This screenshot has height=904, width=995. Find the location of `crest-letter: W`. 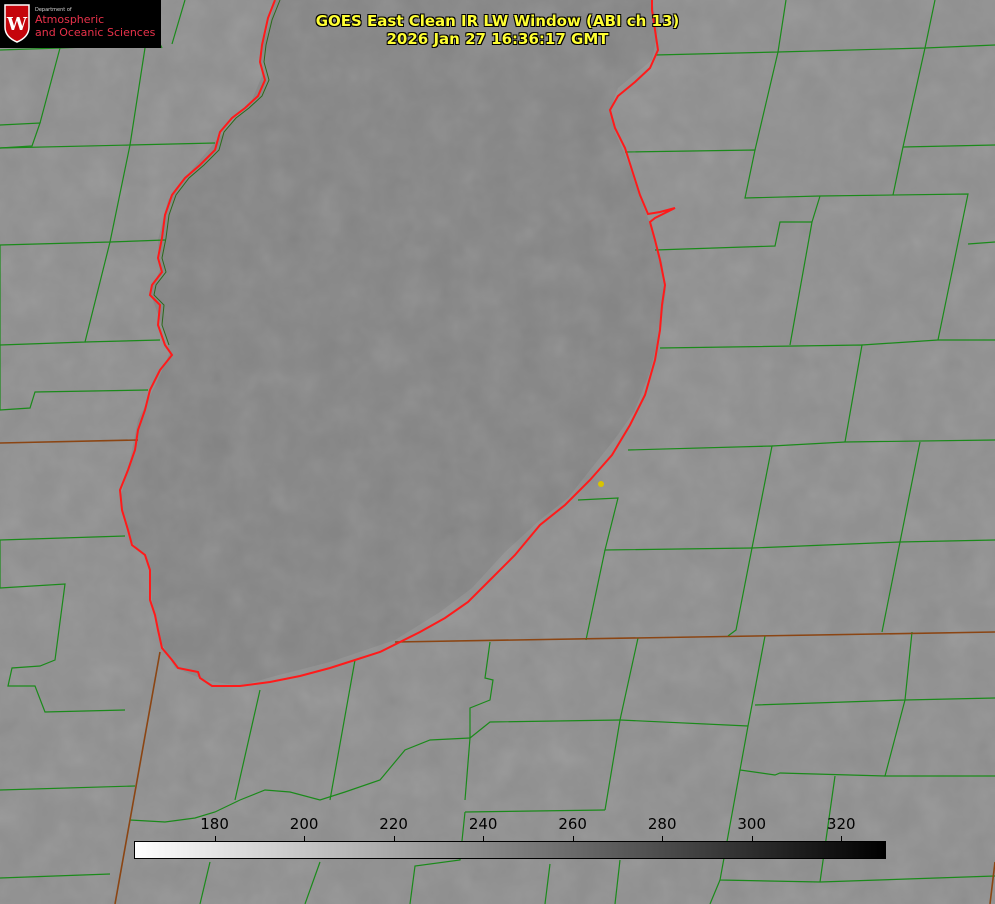

crest-letter: W is located at coordinates (17, 24).